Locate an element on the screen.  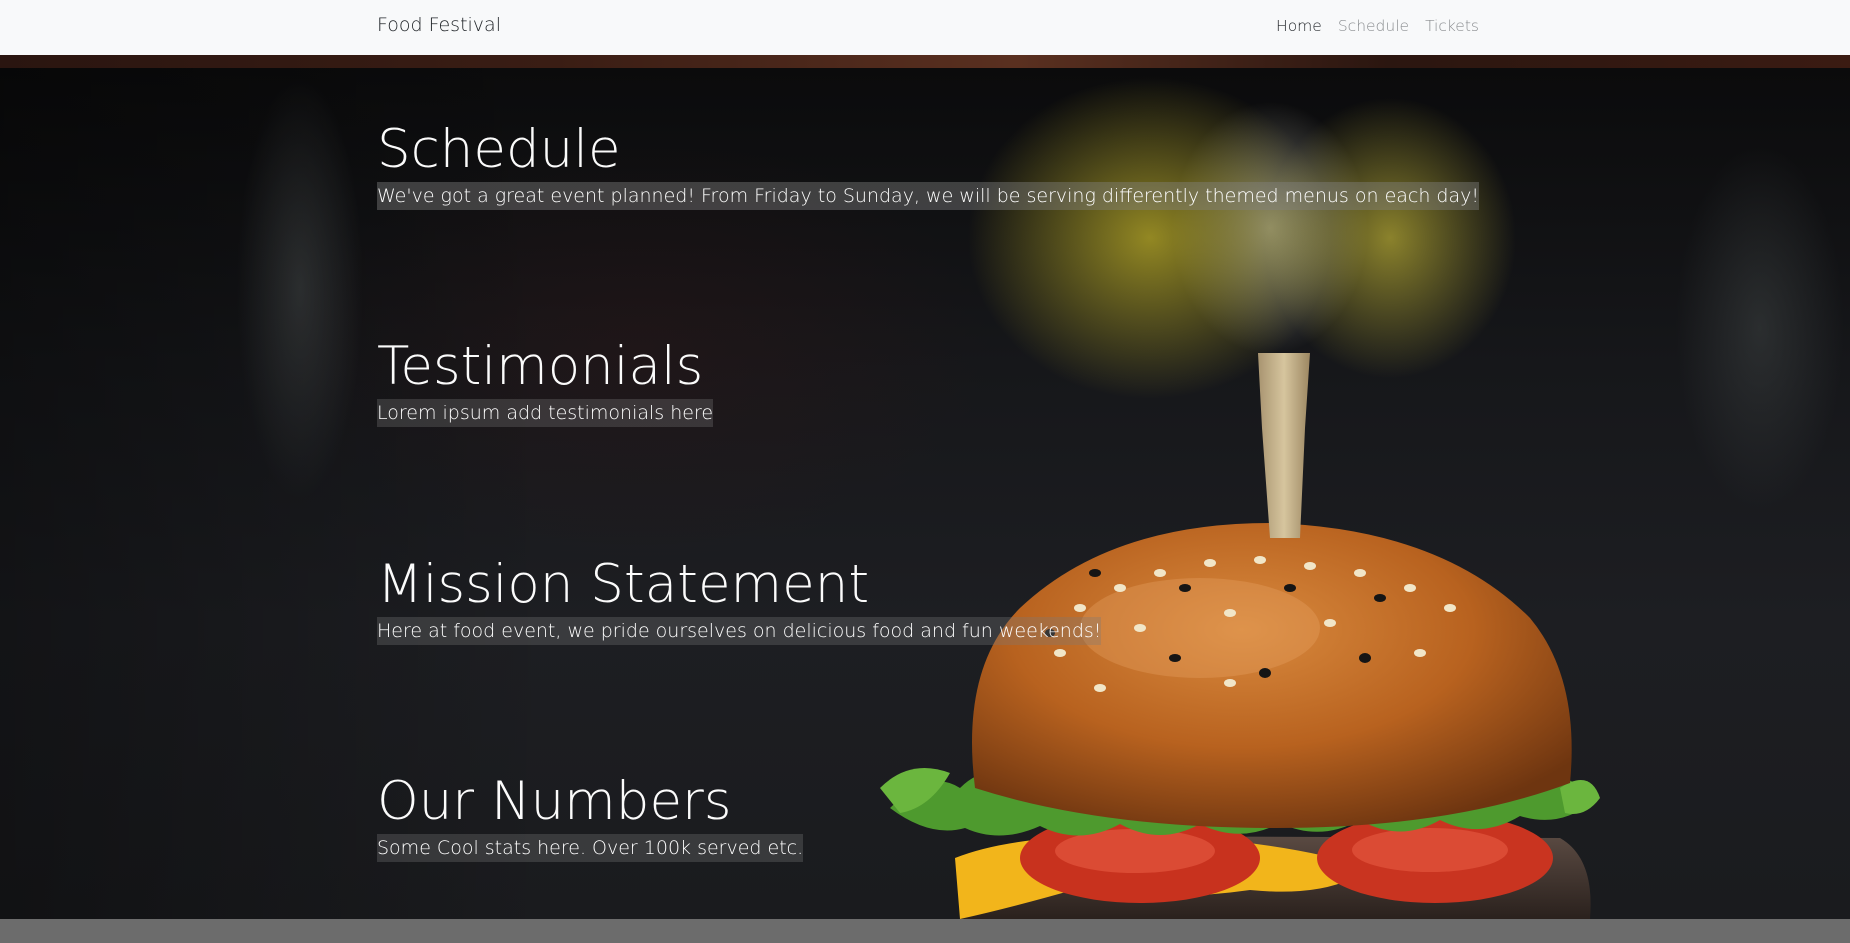
nav-link-home: Home is located at coordinates (1299, 26).